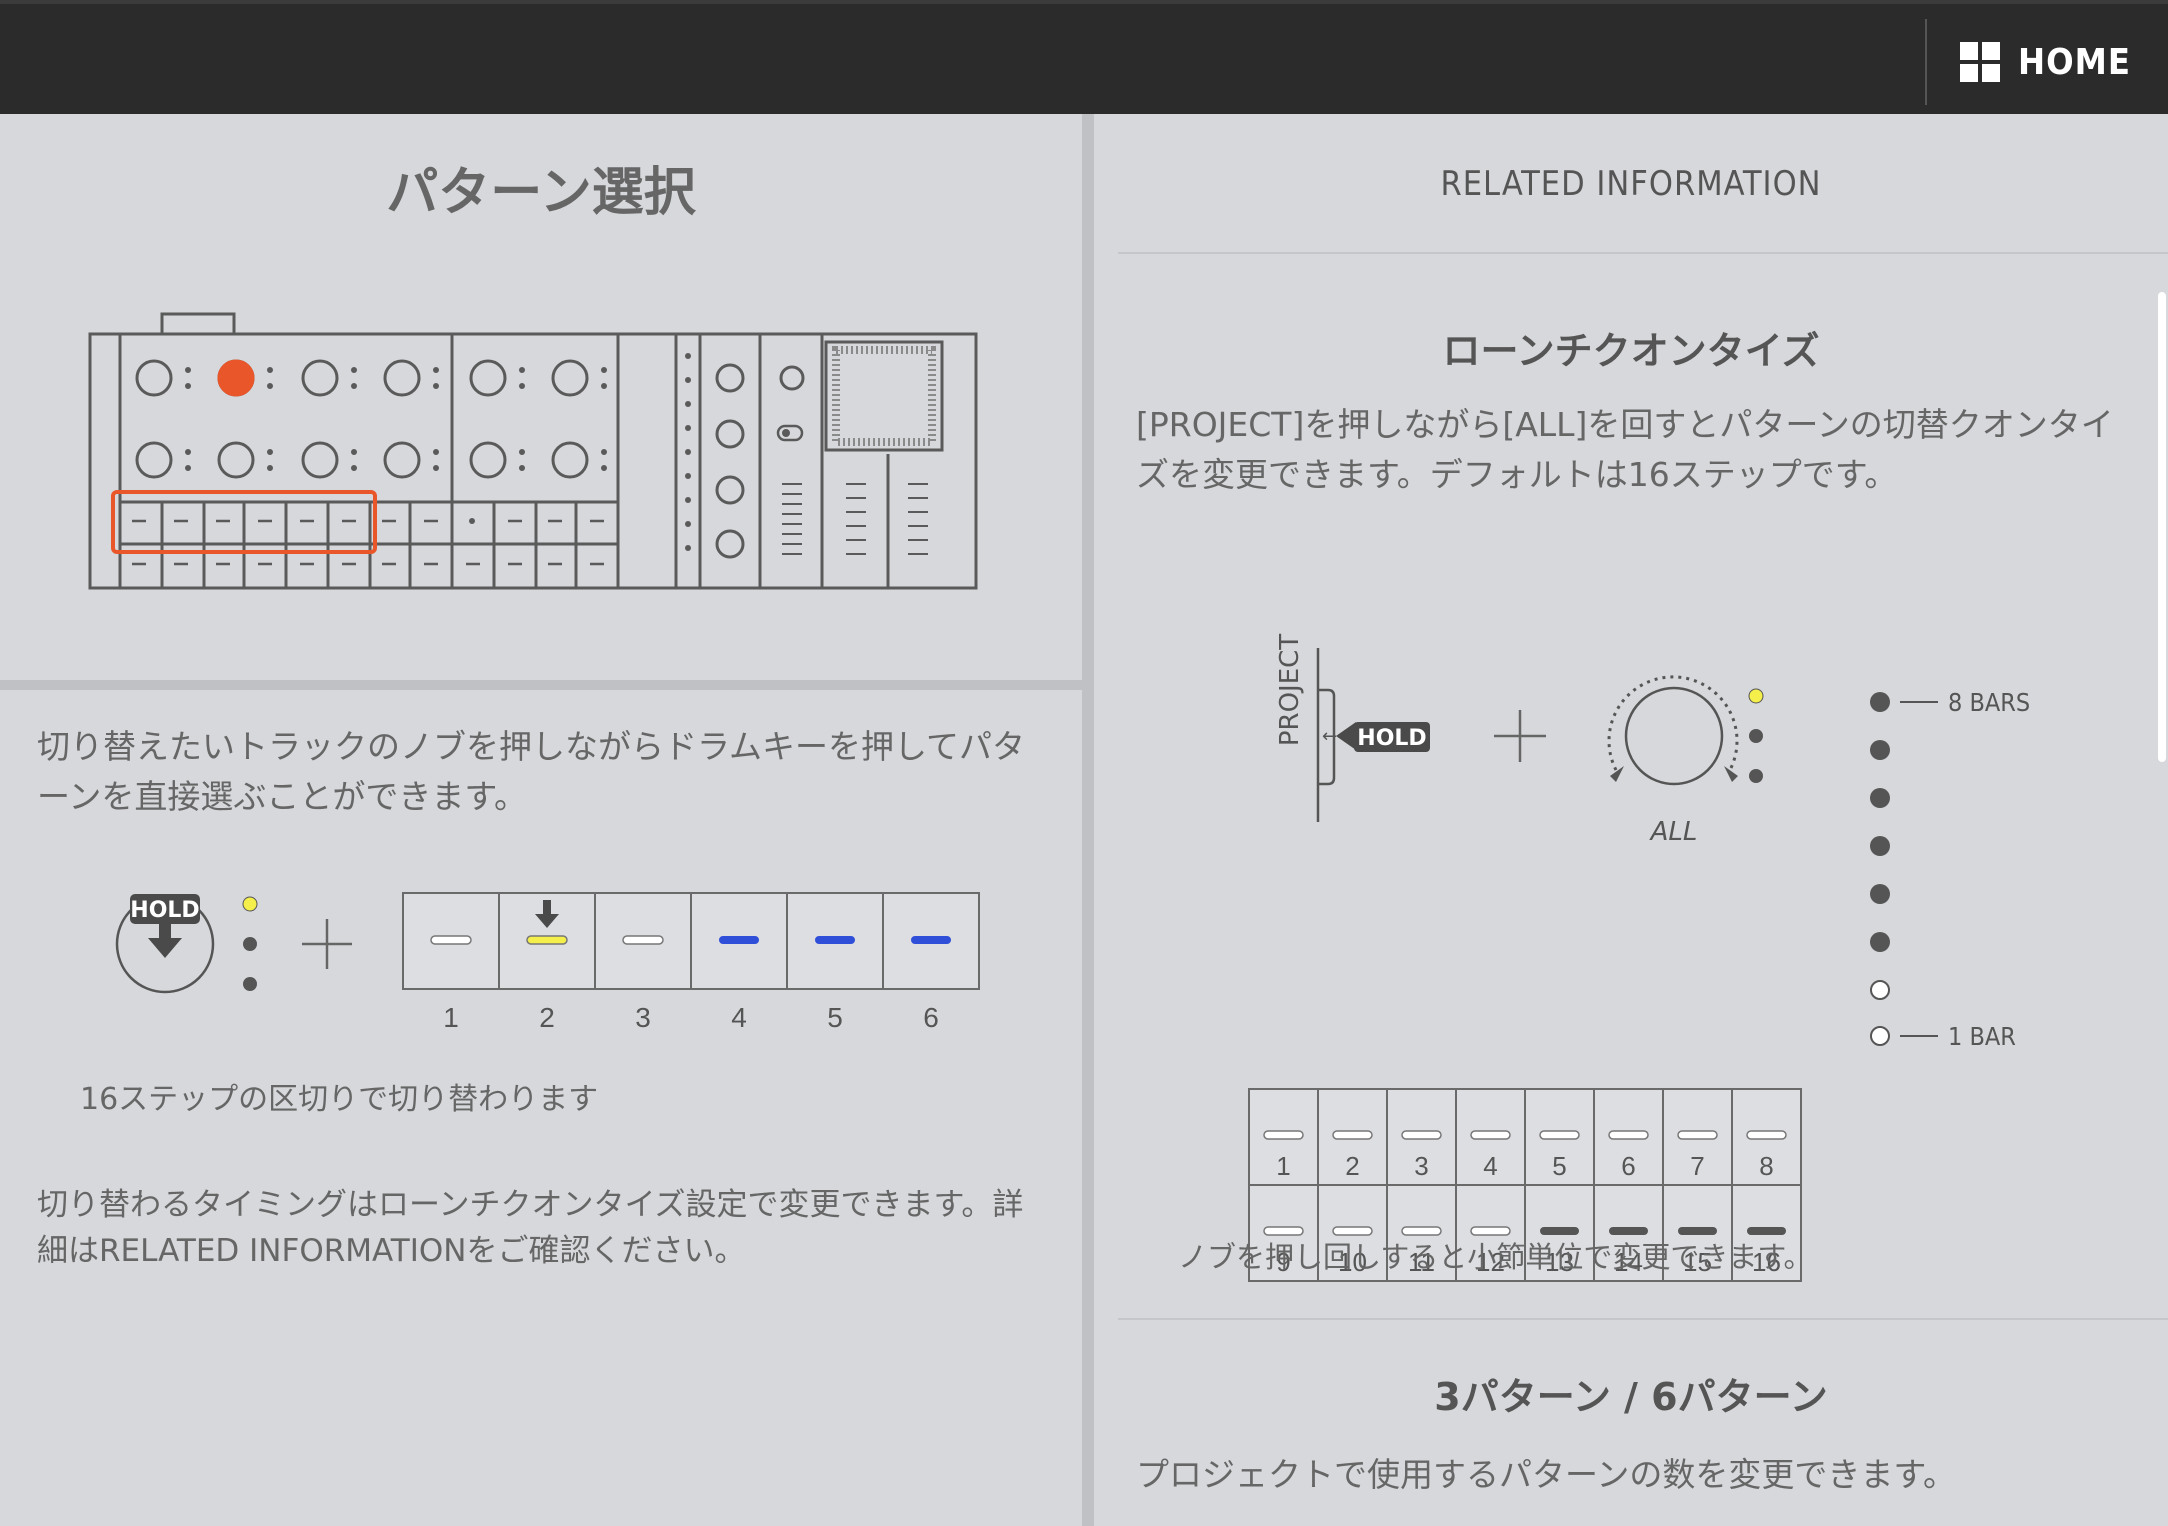 The height and width of the screenshot is (1526, 2168). I want to click on step-number: 1, so click(451, 1017).